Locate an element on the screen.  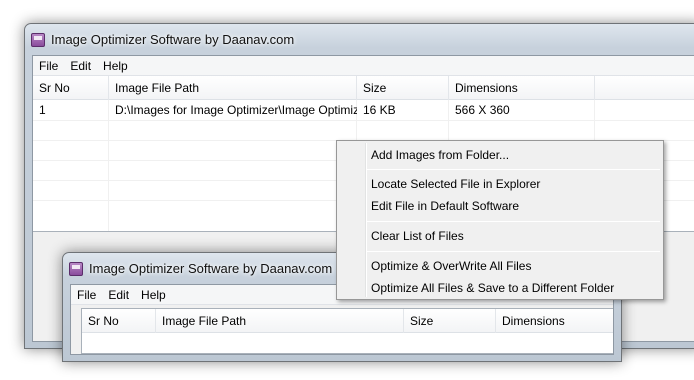
menu-item-clear-list: Clear List of Files is located at coordinates (500, 236).